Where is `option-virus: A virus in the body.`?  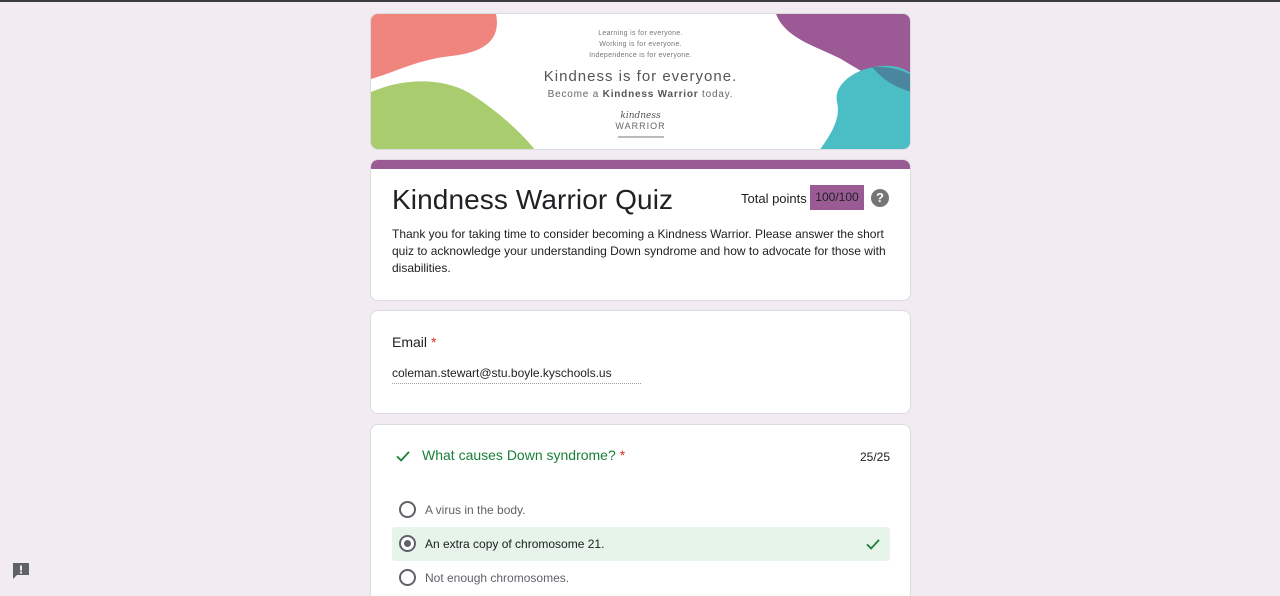 option-virus: A virus in the body. is located at coordinates (641, 510).